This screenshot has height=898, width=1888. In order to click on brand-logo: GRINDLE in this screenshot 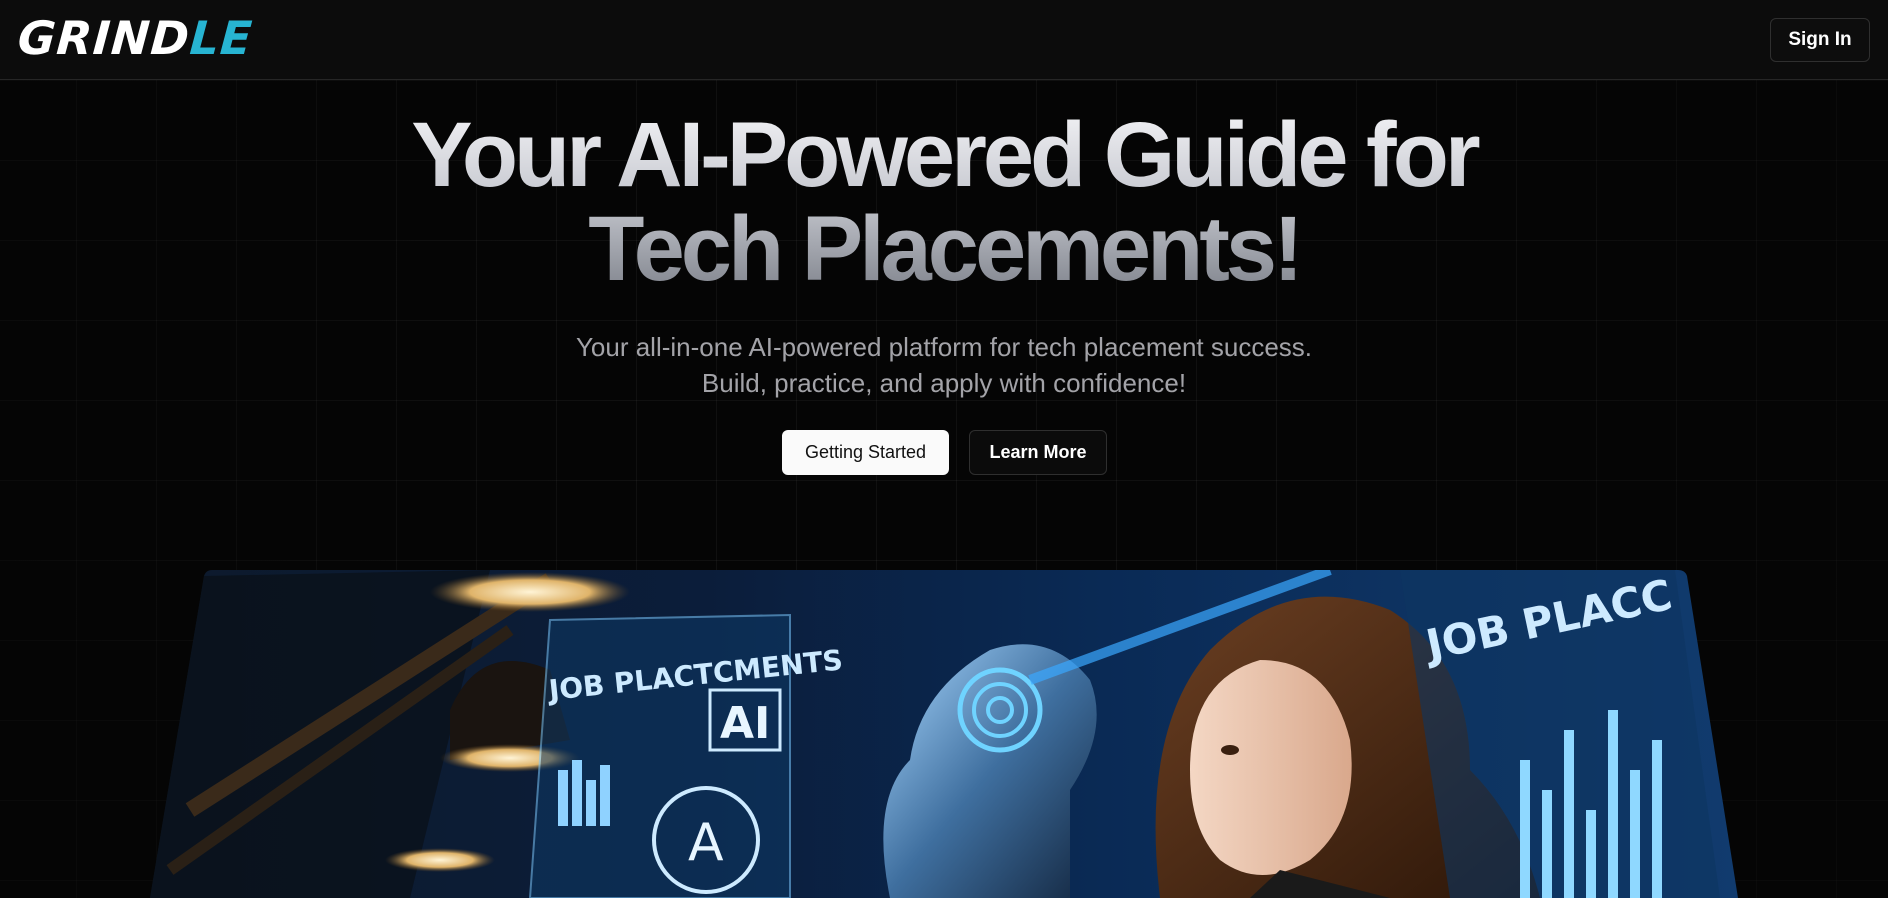, I will do `click(135, 38)`.